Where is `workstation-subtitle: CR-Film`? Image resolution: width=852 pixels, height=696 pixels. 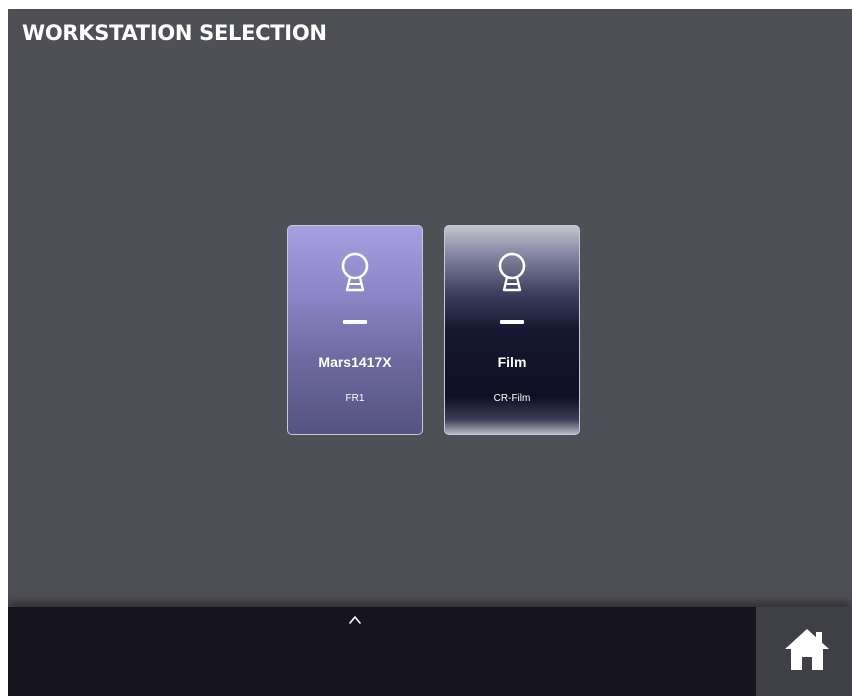
workstation-subtitle: CR-Film is located at coordinates (512, 398).